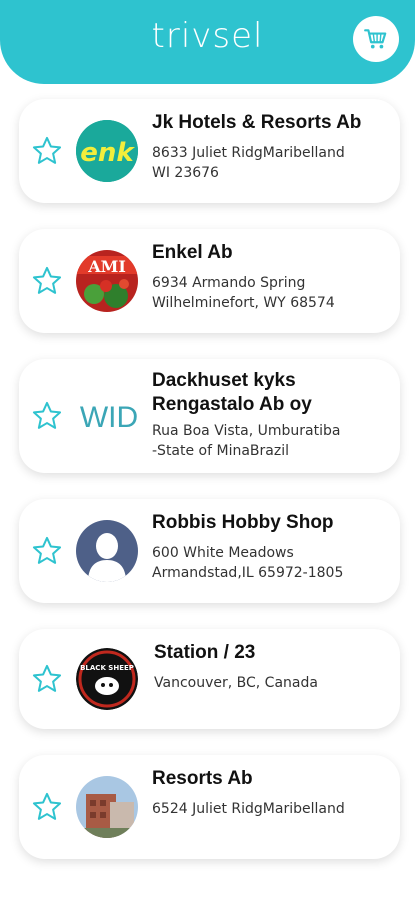  I want to click on address-line-2: Armandstad,IL 65972-1805, so click(248, 573).